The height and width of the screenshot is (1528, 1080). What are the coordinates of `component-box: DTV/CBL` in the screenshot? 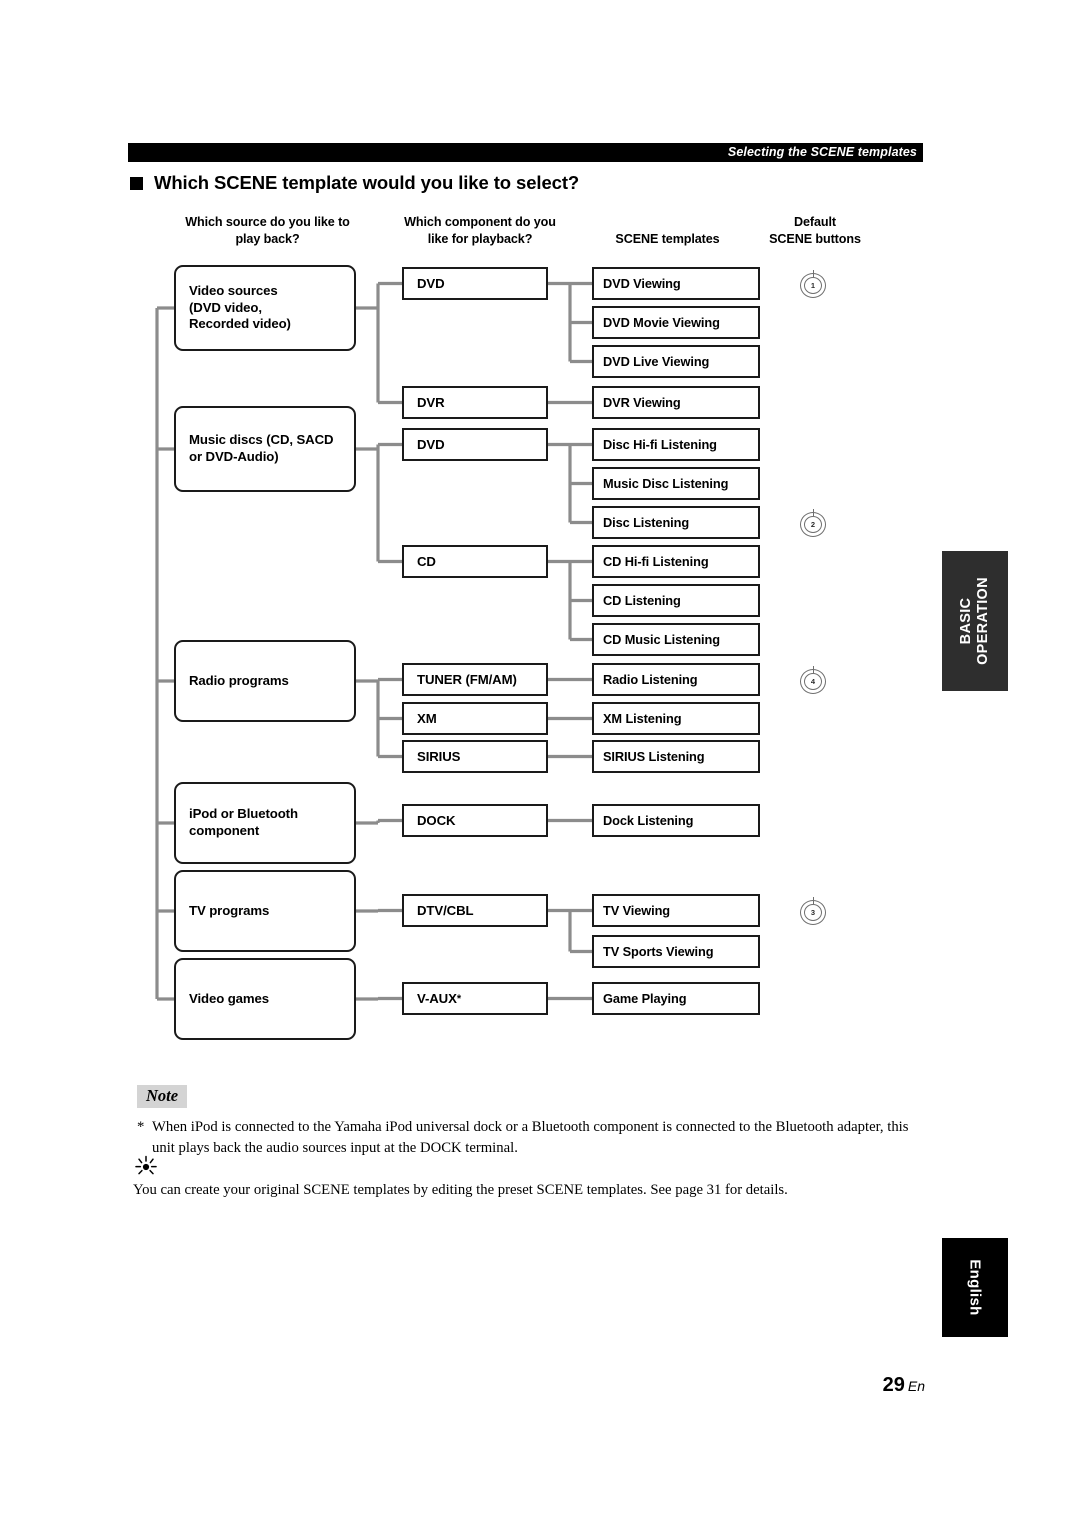 It's located at (475, 910).